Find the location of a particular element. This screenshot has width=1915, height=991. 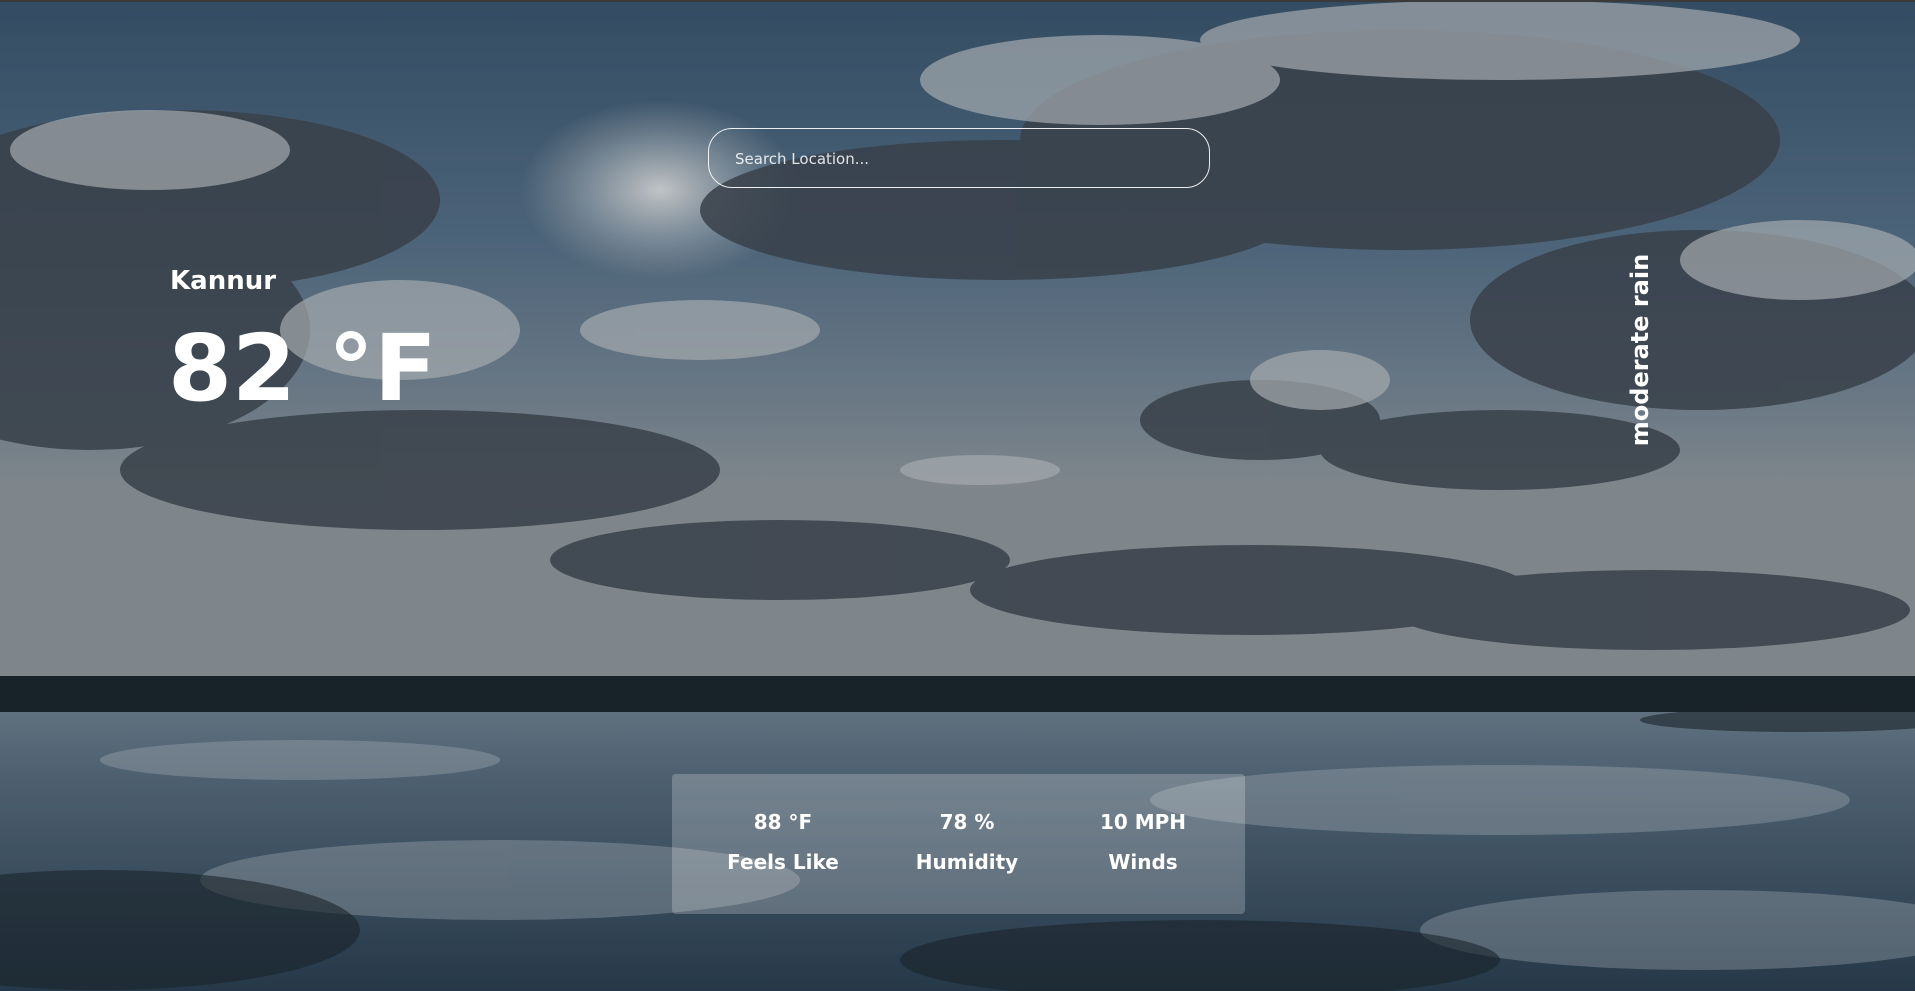

winds-label: Winds is located at coordinates (1143, 862).